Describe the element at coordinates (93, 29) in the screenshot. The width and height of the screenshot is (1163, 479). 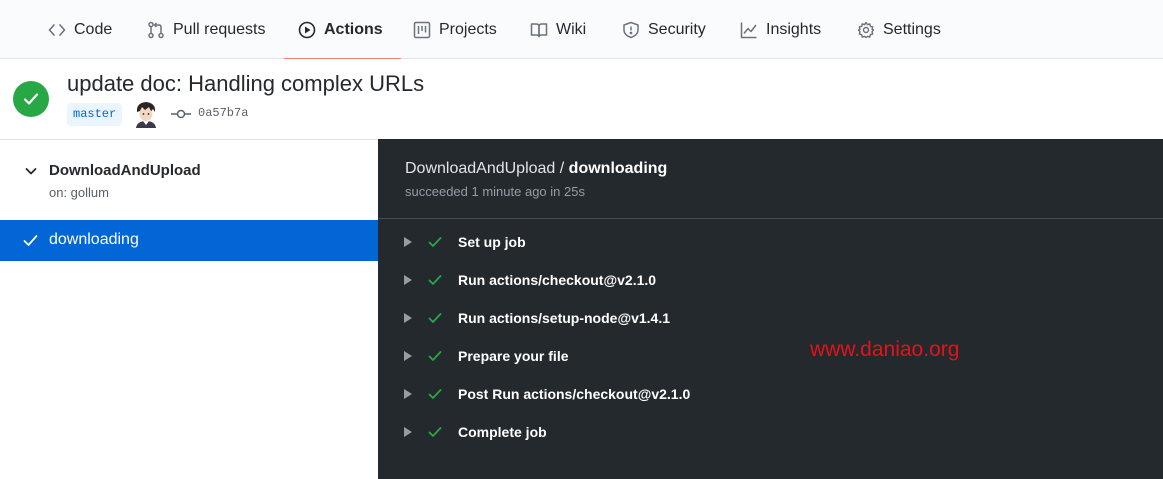
I see `tab-code-label: Code` at that location.